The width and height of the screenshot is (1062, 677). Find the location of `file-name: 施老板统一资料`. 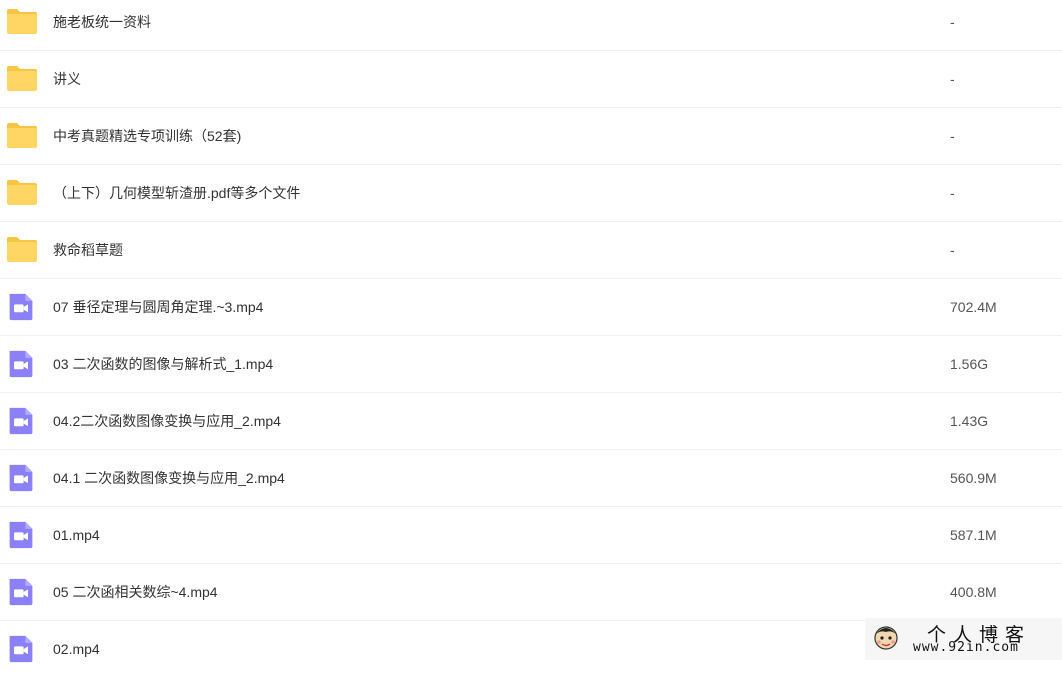

file-name: 施老板统一资料 is located at coordinates (102, 22).